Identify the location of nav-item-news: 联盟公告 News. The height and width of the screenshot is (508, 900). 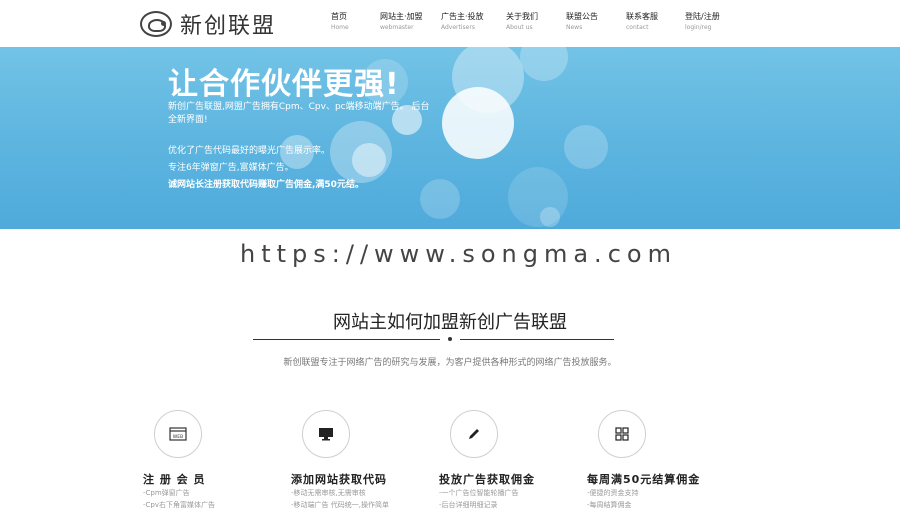
(582, 22).